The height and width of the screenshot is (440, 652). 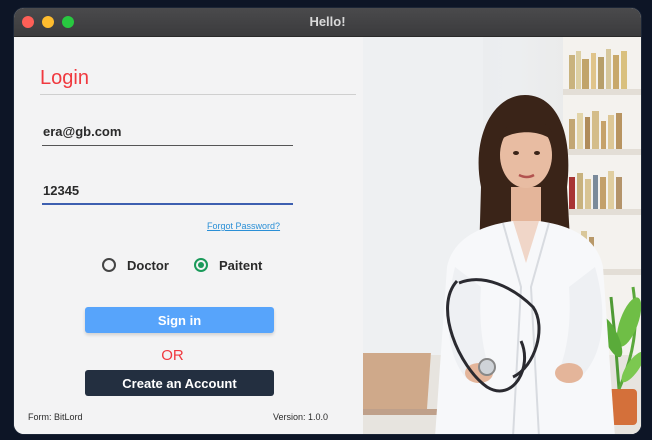 I want to click on or-separator: OR, so click(x=172, y=355).